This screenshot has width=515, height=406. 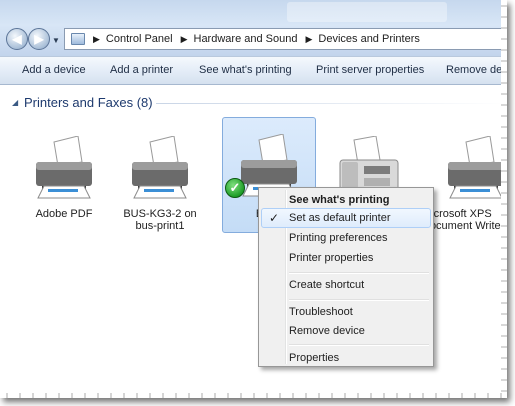 What do you see at coordinates (141, 70) in the screenshot?
I see `add-printer-button: Add a printer` at bounding box center [141, 70].